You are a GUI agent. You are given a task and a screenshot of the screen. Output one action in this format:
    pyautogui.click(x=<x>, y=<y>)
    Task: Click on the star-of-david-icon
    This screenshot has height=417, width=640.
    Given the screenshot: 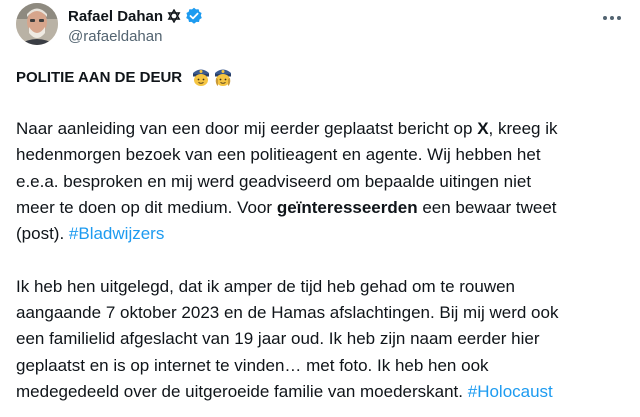 What is the action you would take?
    pyautogui.click(x=174, y=16)
    